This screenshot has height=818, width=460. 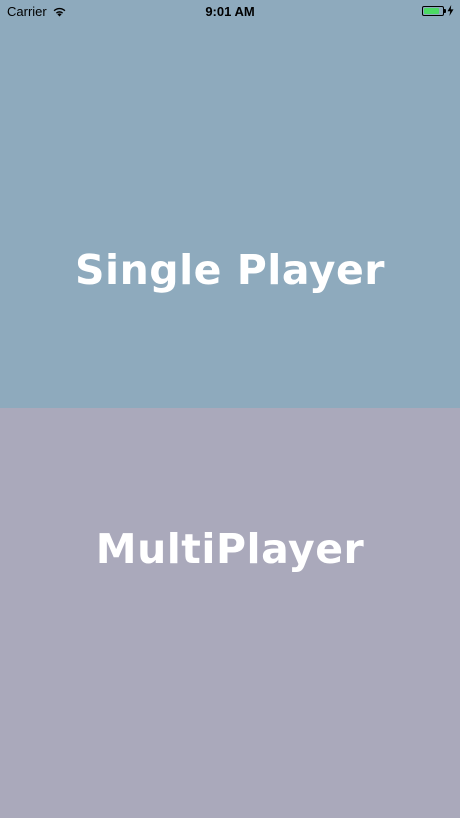 I want to click on status-time: 9:01 AM, so click(x=230, y=11).